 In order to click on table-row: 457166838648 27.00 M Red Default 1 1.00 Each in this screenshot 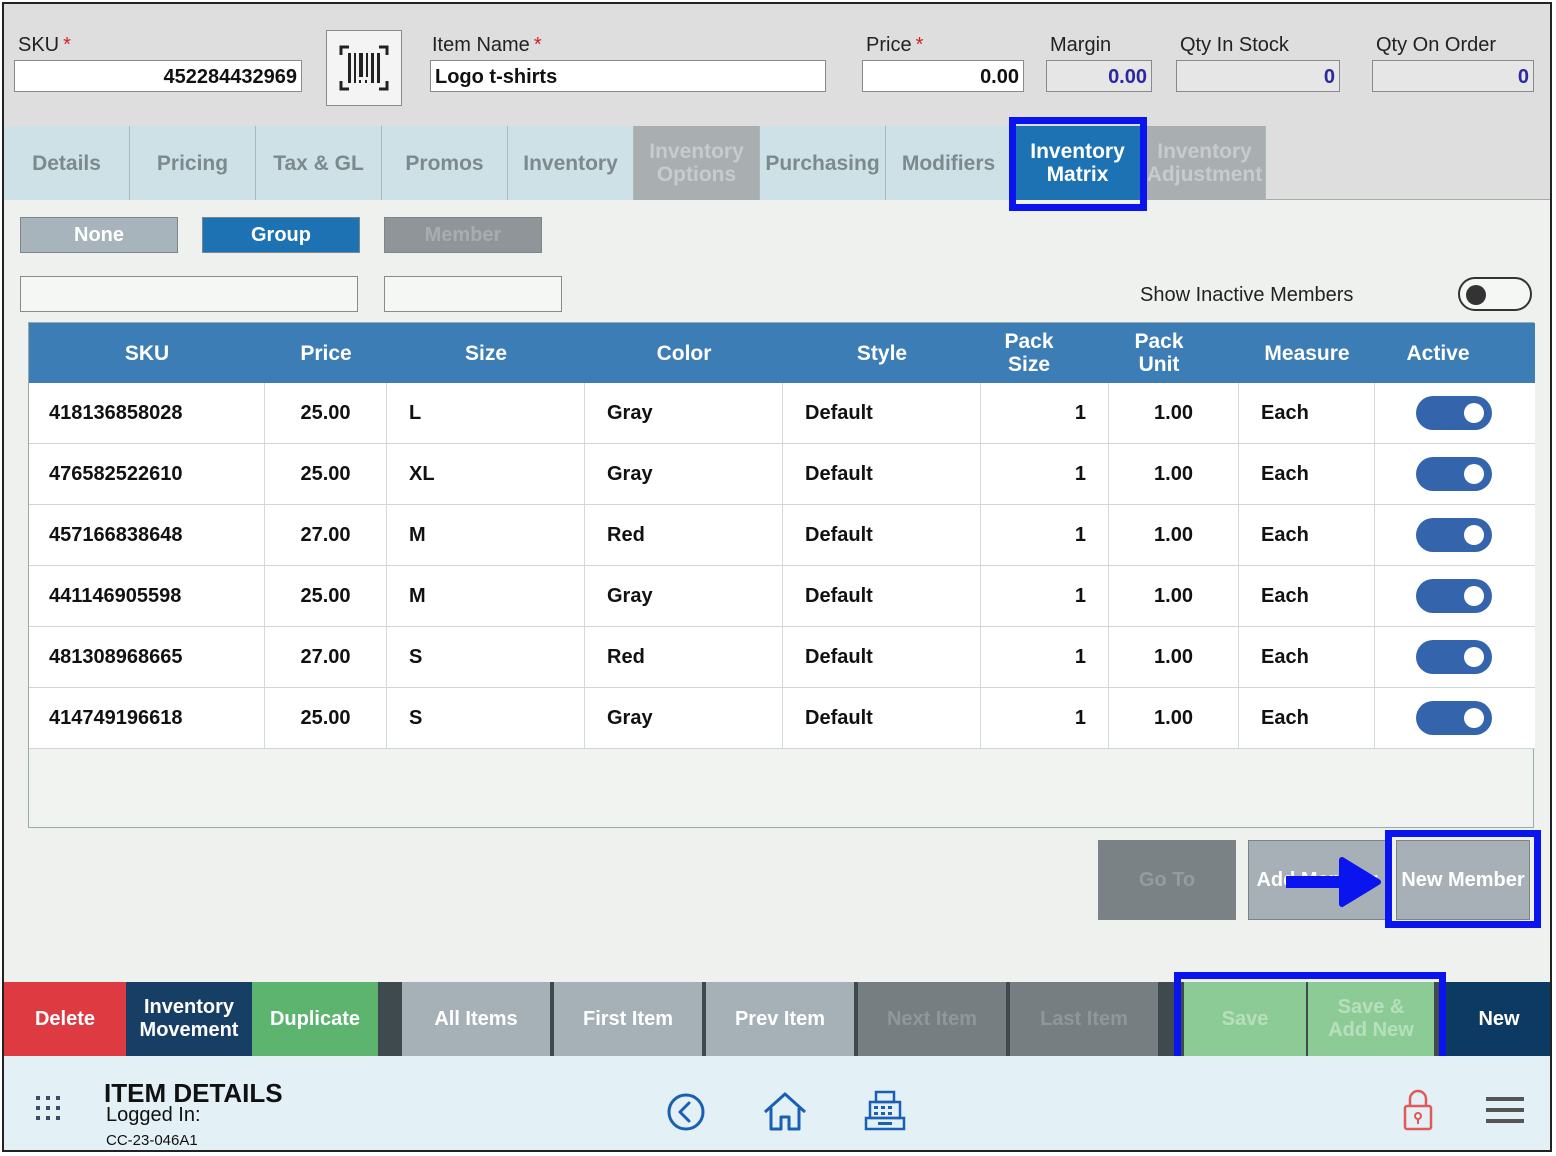, I will do `click(782, 535)`.